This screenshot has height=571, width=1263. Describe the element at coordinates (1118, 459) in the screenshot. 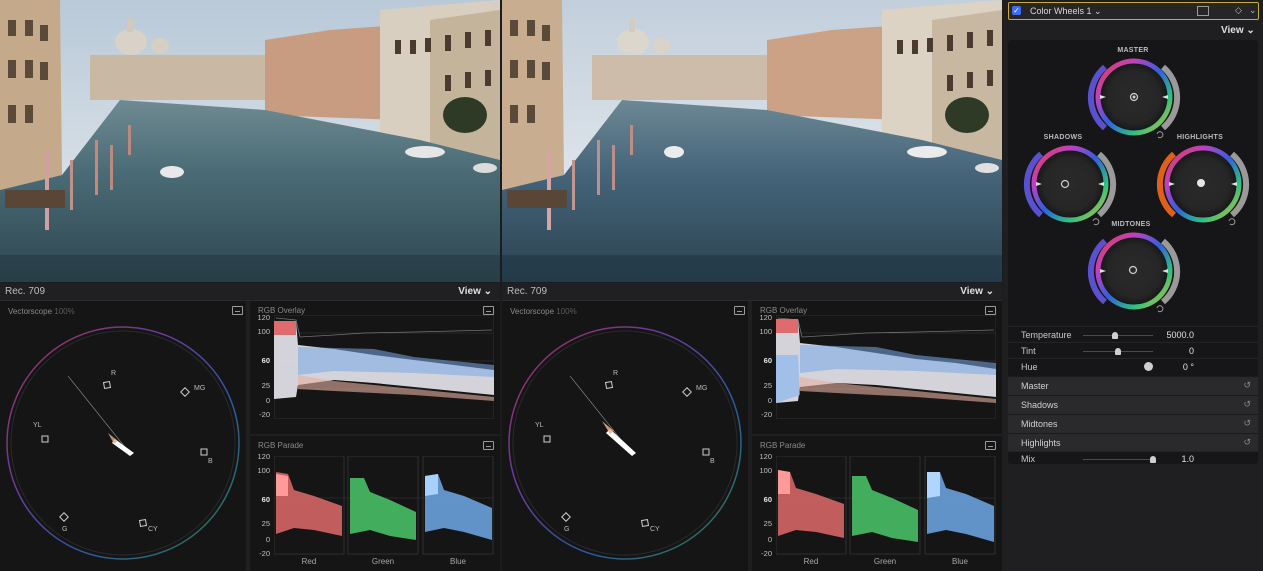

I see `mix-slider-track` at that location.